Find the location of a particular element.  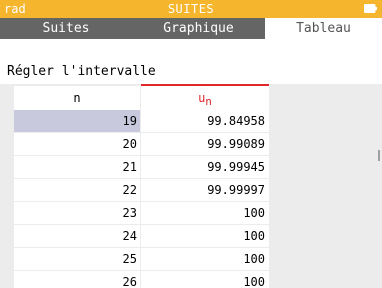

table-row: 20 99.99089 is located at coordinates (141, 144).